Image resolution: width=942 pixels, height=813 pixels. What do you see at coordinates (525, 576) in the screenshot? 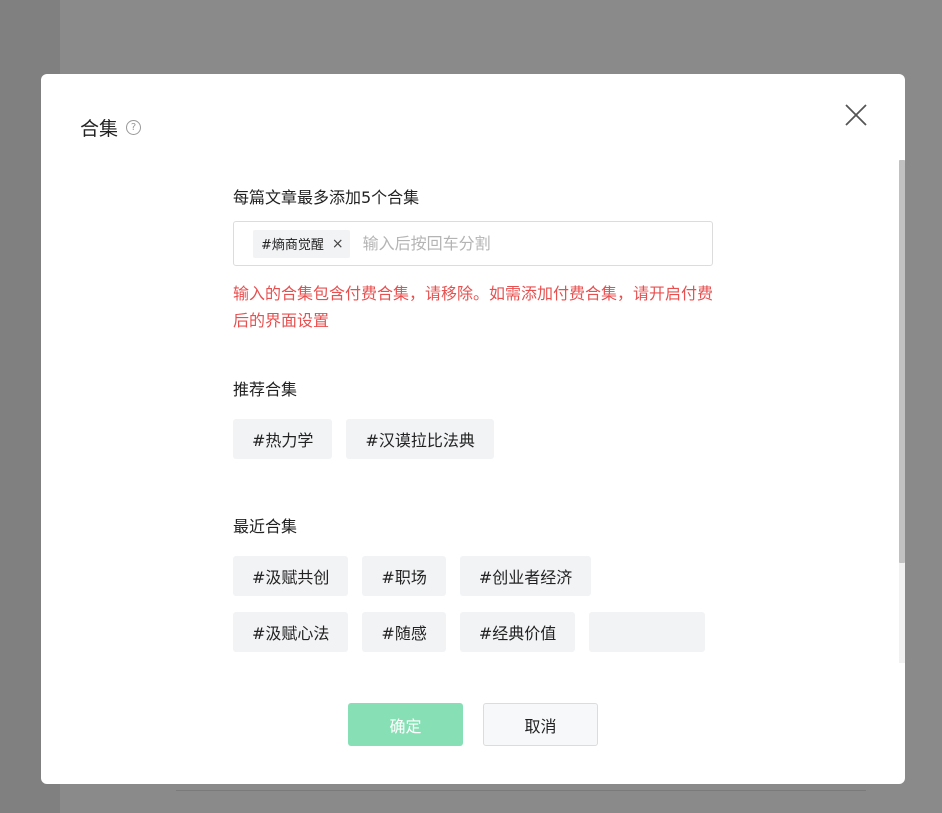
I see `recent-tag: #创业者经济` at bounding box center [525, 576].